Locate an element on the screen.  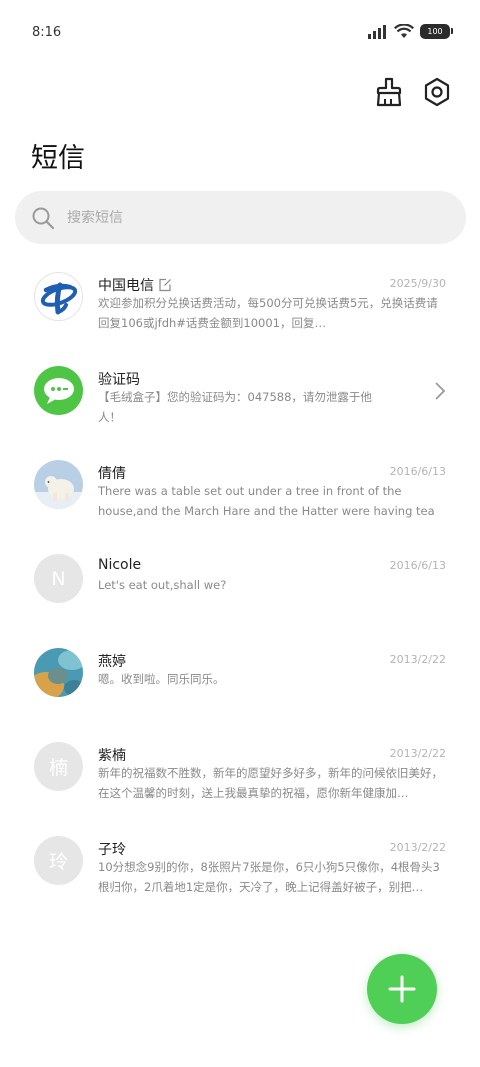
landscape-photo-icon is located at coordinates (58, 672).